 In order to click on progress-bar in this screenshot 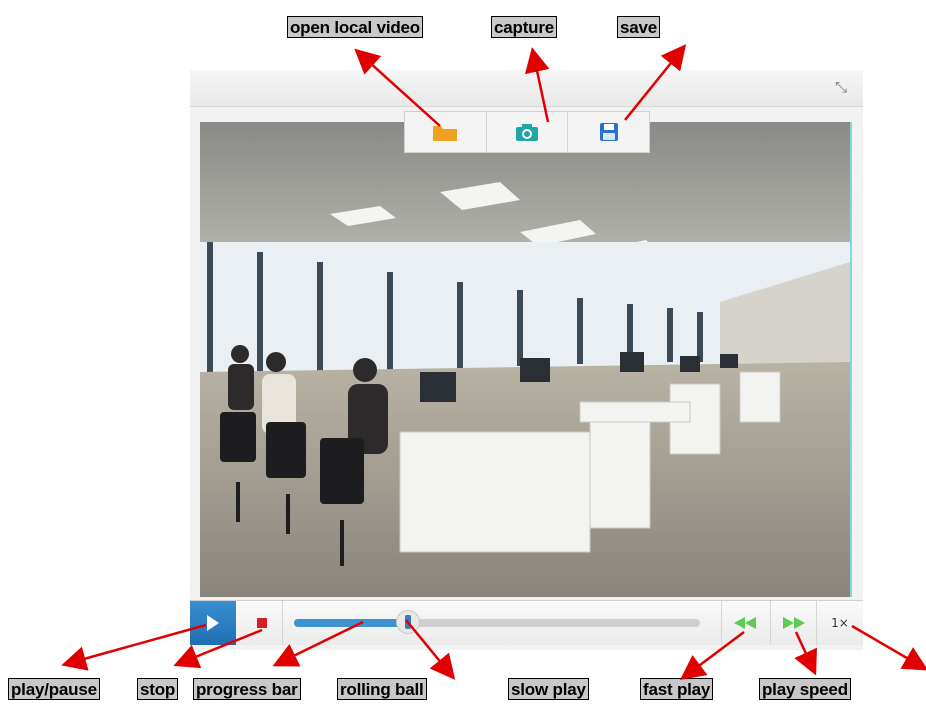, I will do `click(497, 622)`.